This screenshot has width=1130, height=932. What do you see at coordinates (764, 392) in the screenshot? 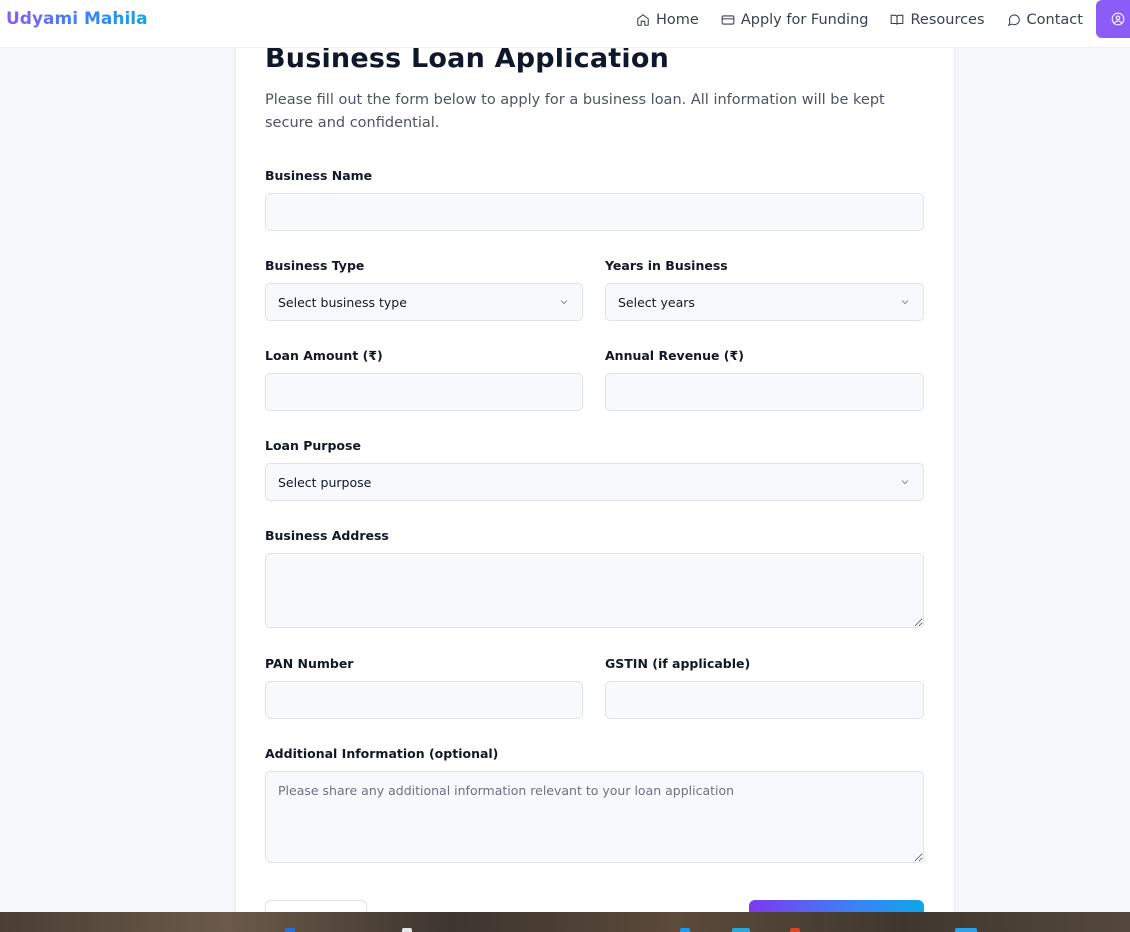
I see `annual-revenue-input` at bounding box center [764, 392].